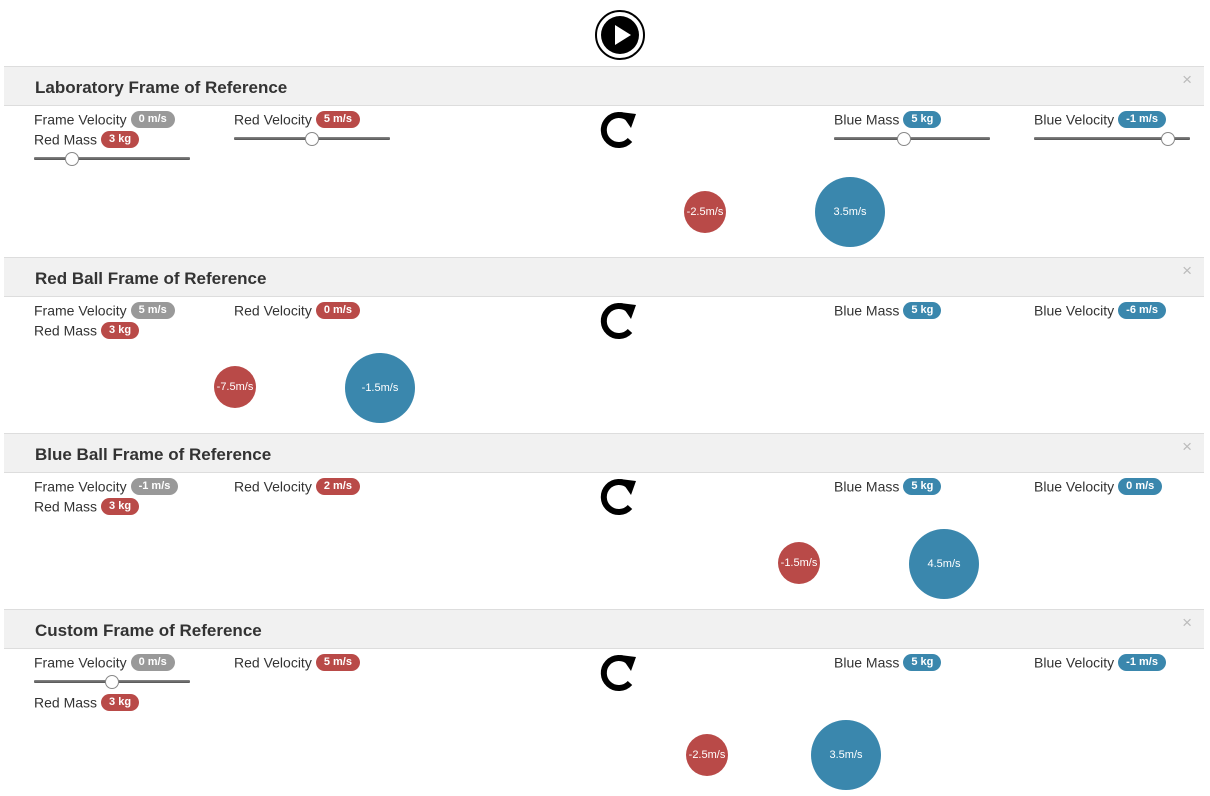 This screenshot has height=796, width=1210. Describe the element at coordinates (154, 486) in the screenshot. I see `frame-velocity-badge: -1 m/s` at that location.